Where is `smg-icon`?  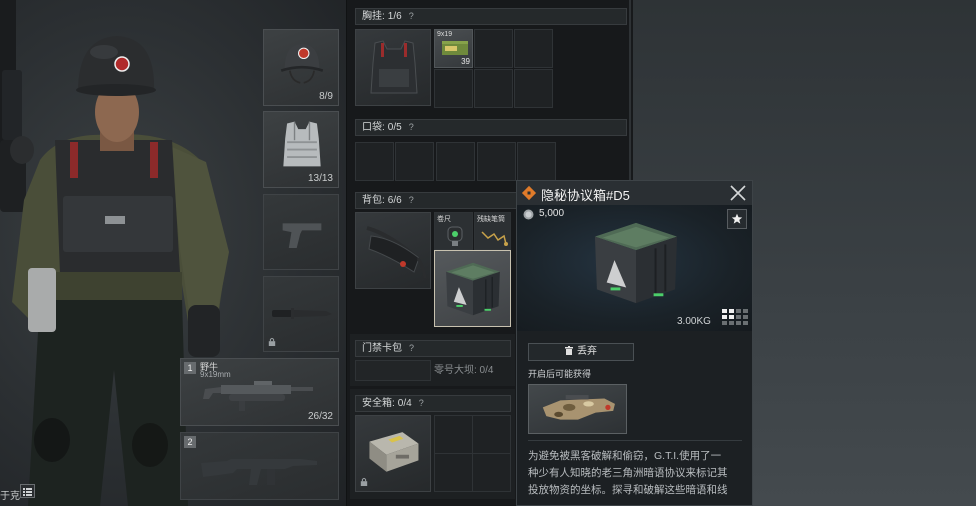
smg-icon is located at coordinates (258, 396).